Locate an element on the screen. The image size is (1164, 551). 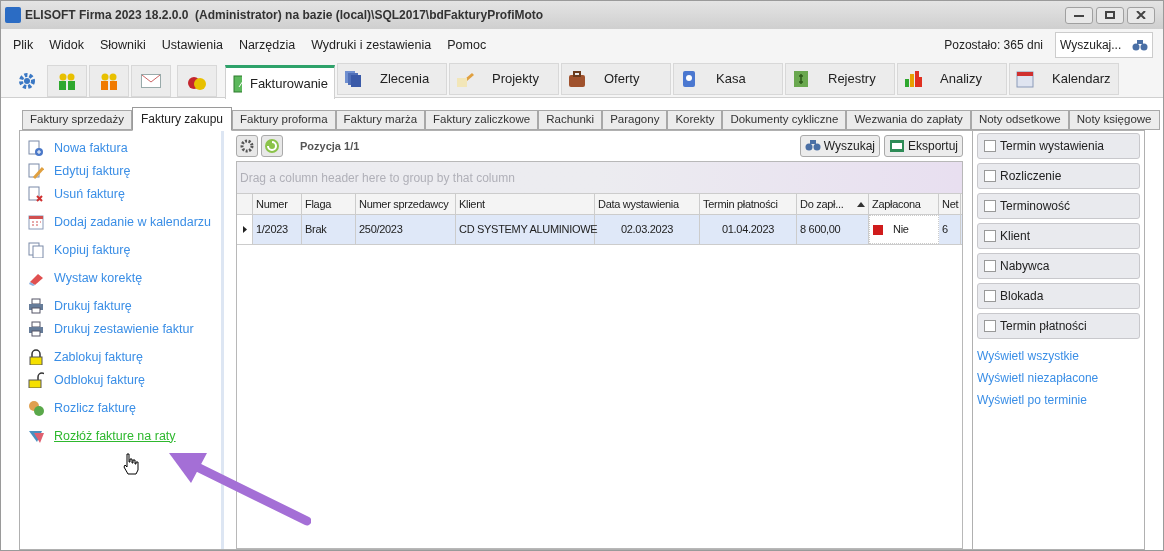
new-document-icon is located at coordinates (36, 148).